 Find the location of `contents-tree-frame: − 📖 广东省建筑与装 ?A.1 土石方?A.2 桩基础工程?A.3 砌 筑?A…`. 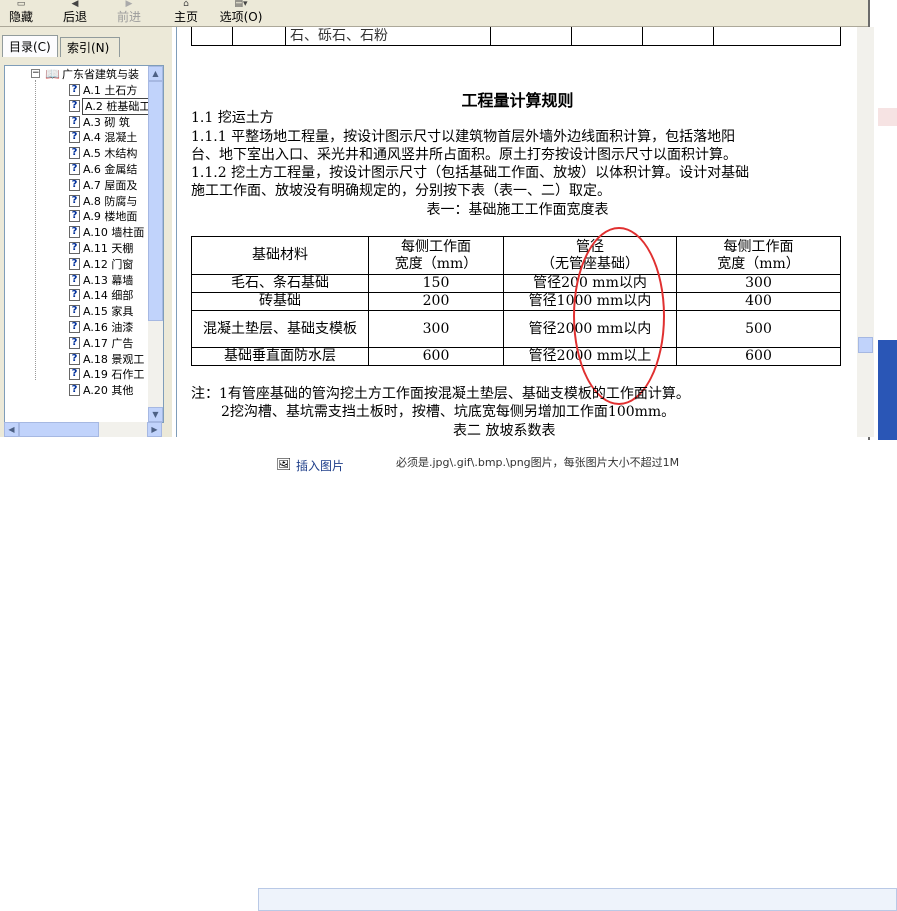

contents-tree-frame: − 📖 广东省建筑与装 ?A.1 土石方?A.2 桩基础工程?A.3 砌 筑?A… is located at coordinates (84, 244).